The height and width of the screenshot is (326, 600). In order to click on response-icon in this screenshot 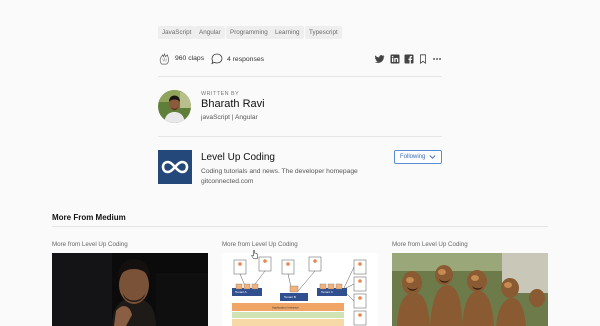, I will do `click(217, 59)`.